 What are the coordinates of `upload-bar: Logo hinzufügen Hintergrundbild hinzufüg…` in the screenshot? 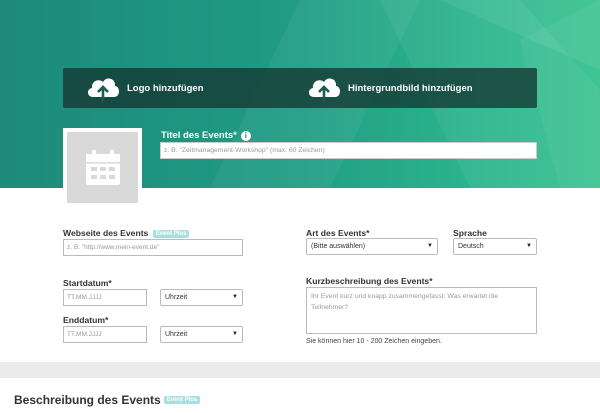 It's located at (300, 88).